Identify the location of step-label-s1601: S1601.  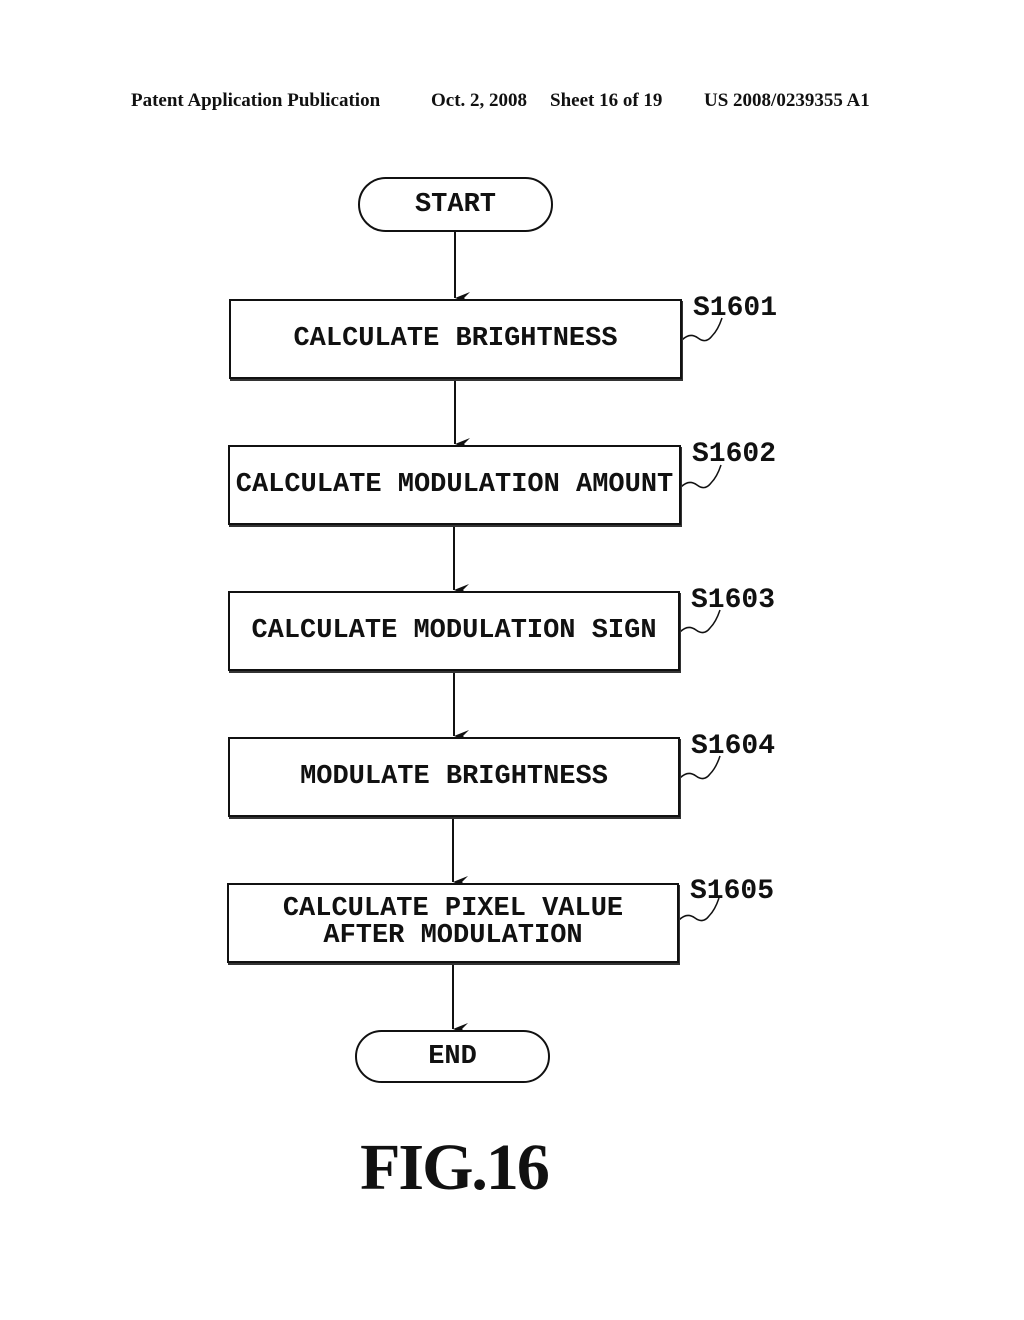
(735, 308).